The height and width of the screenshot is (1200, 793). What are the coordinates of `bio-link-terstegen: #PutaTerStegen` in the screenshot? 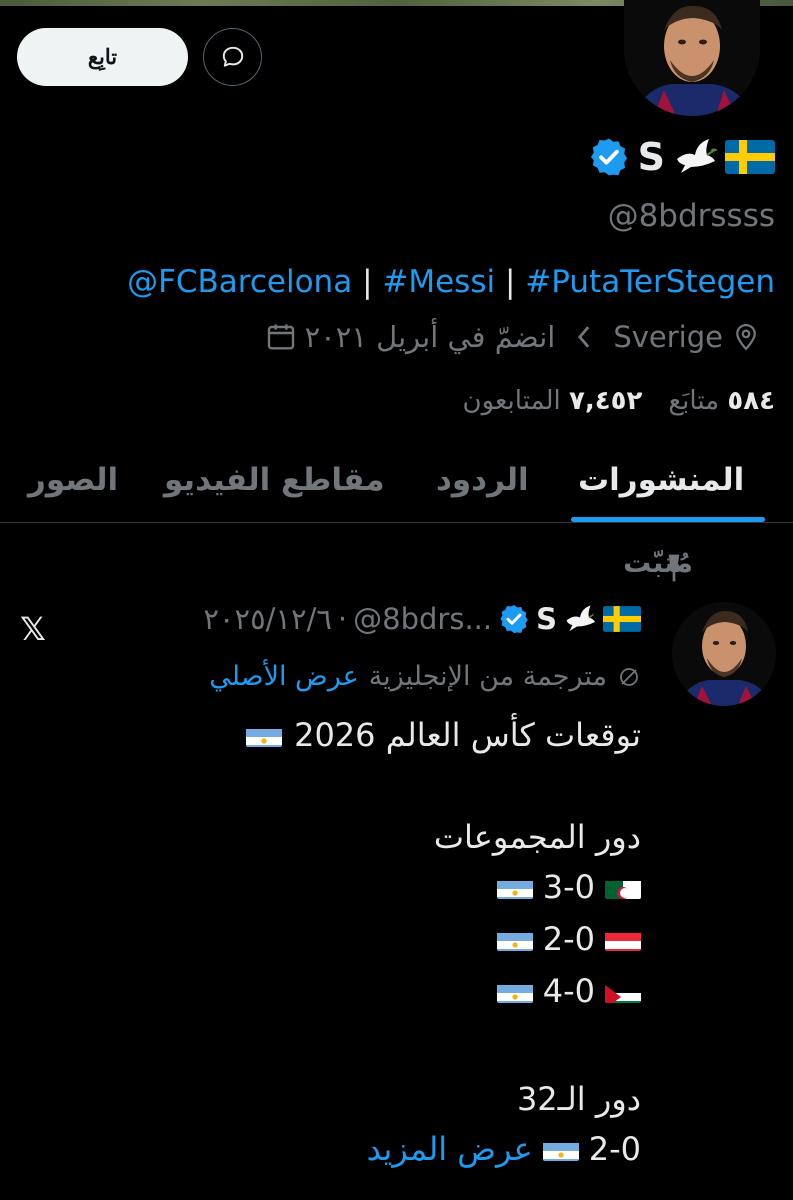 It's located at (650, 282).